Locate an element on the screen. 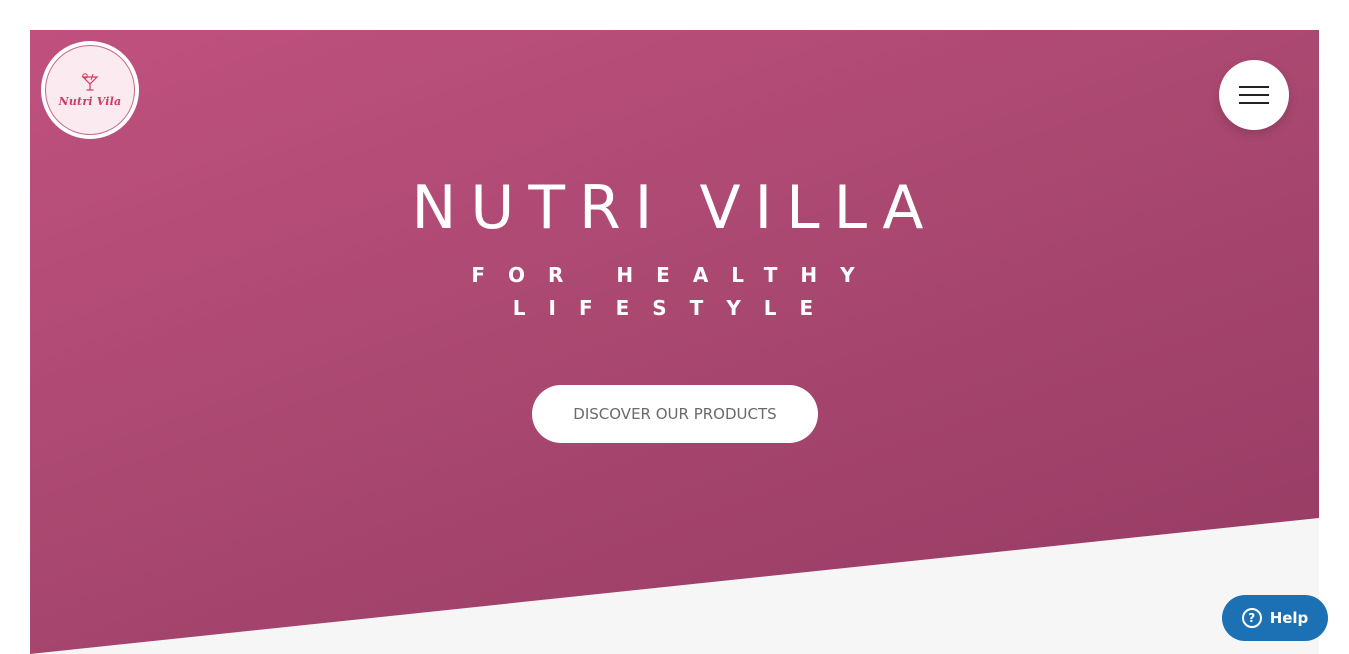  logo-badge: Nutri Vila is located at coordinates (90, 90).